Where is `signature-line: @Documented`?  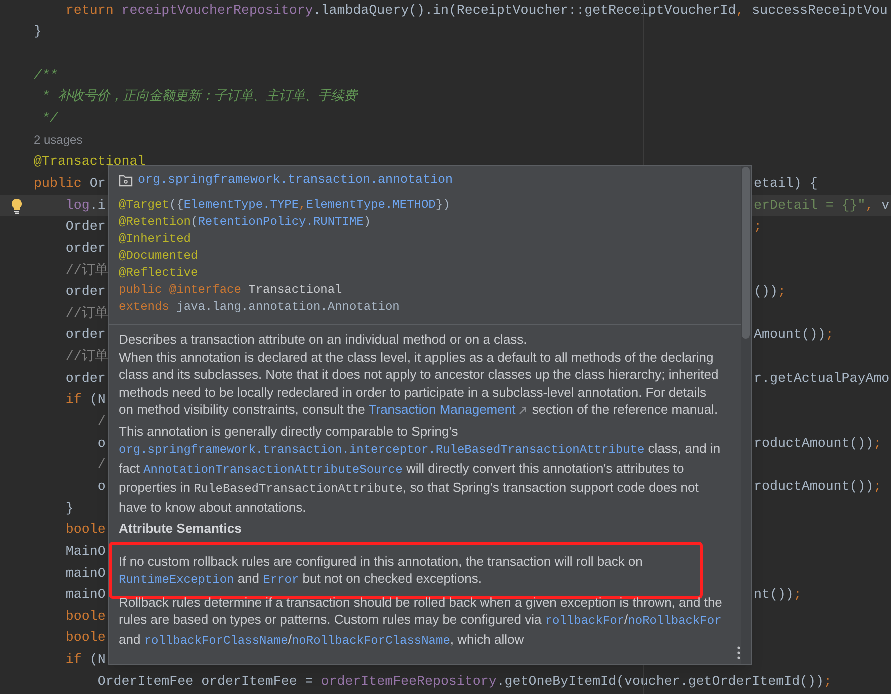 signature-line: @Documented is located at coordinates (159, 256).